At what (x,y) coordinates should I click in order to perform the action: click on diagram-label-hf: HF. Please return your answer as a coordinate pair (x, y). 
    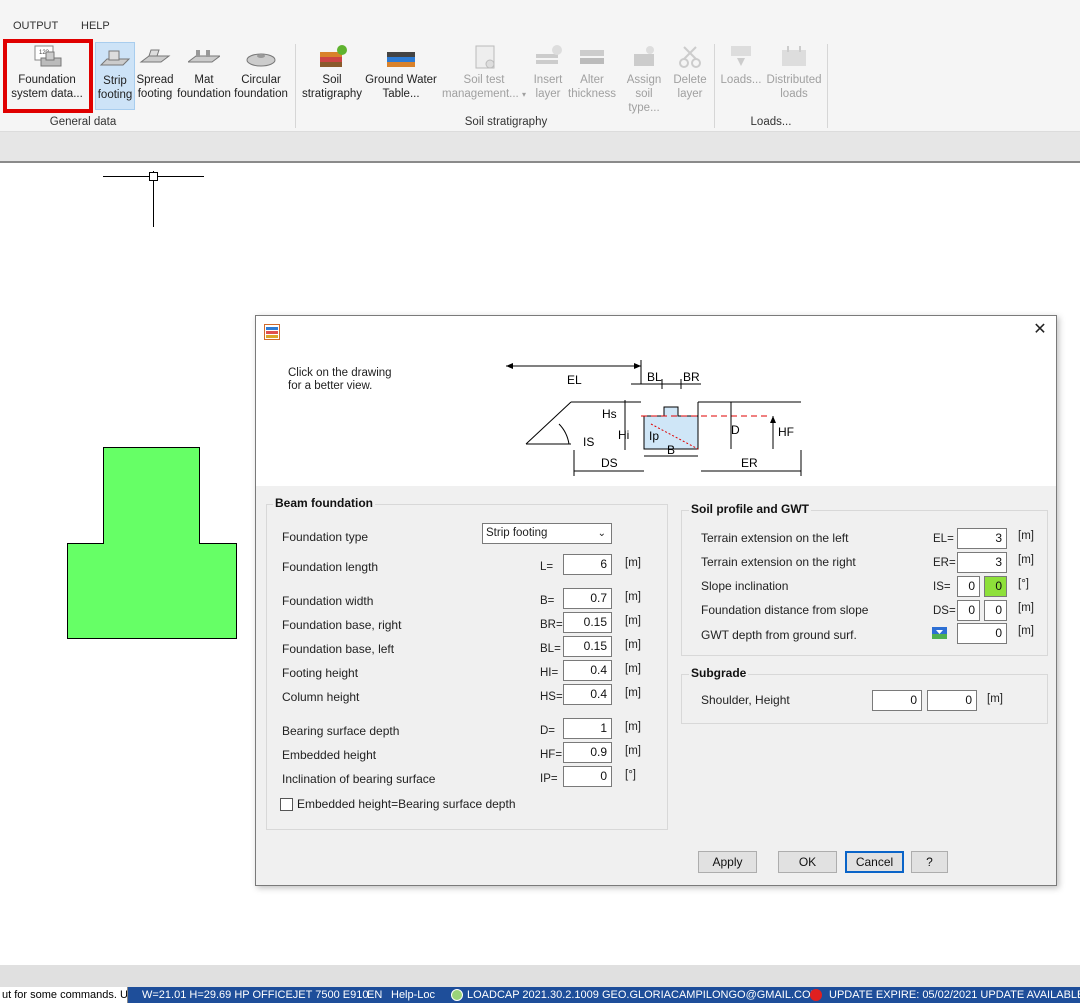
    Looking at the image, I should click on (786, 432).